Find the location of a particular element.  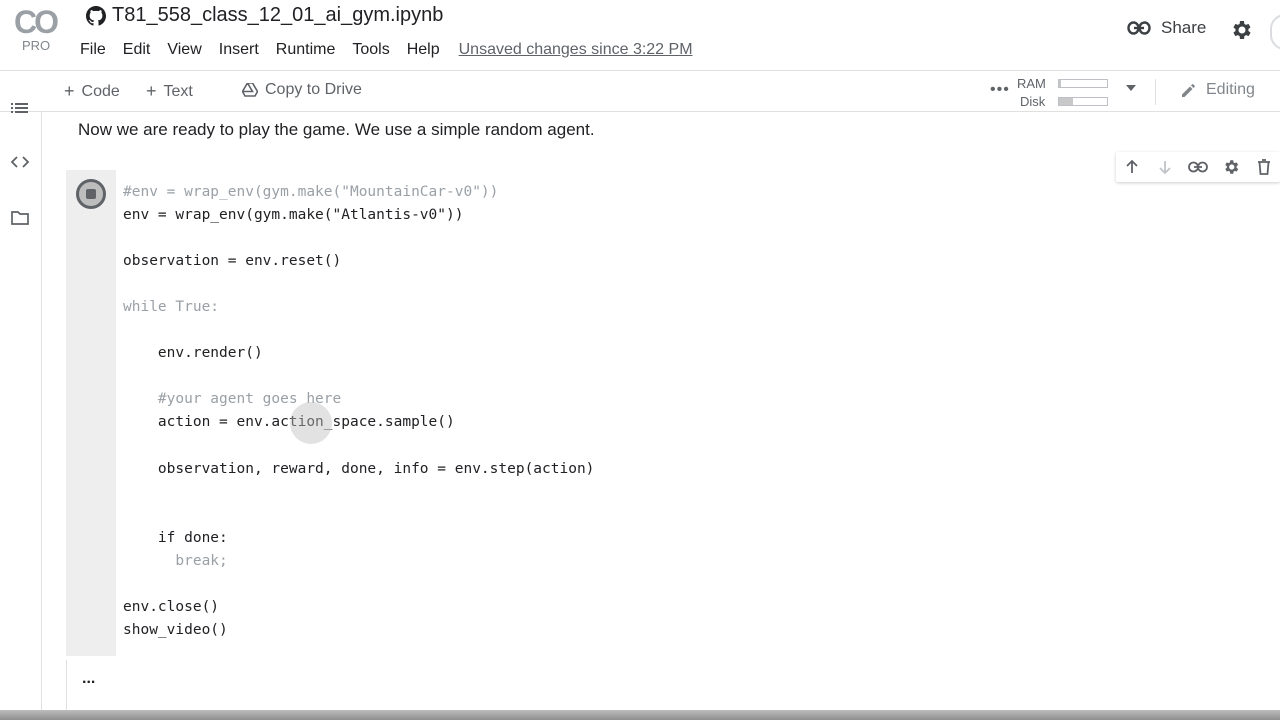

ram-fill is located at coordinates (1060, 83).